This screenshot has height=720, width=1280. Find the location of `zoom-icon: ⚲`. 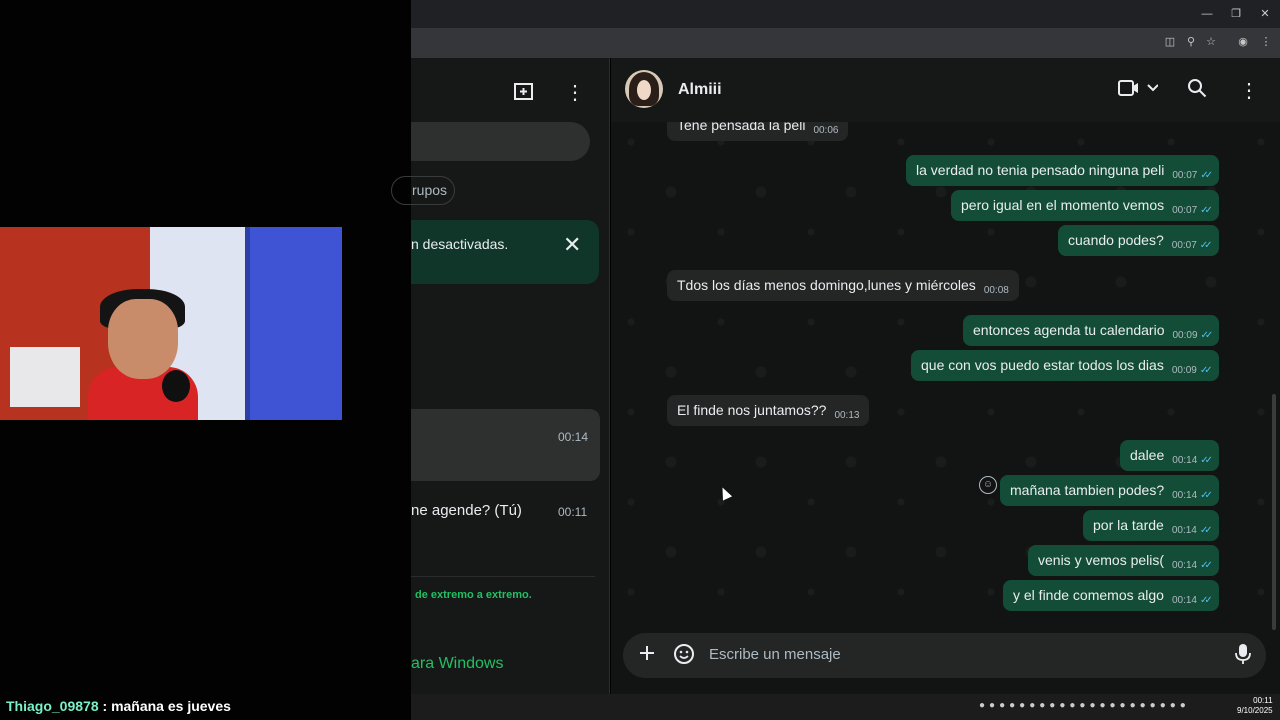

zoom-icon: ⚲ is located at coordinates (1191, 42).